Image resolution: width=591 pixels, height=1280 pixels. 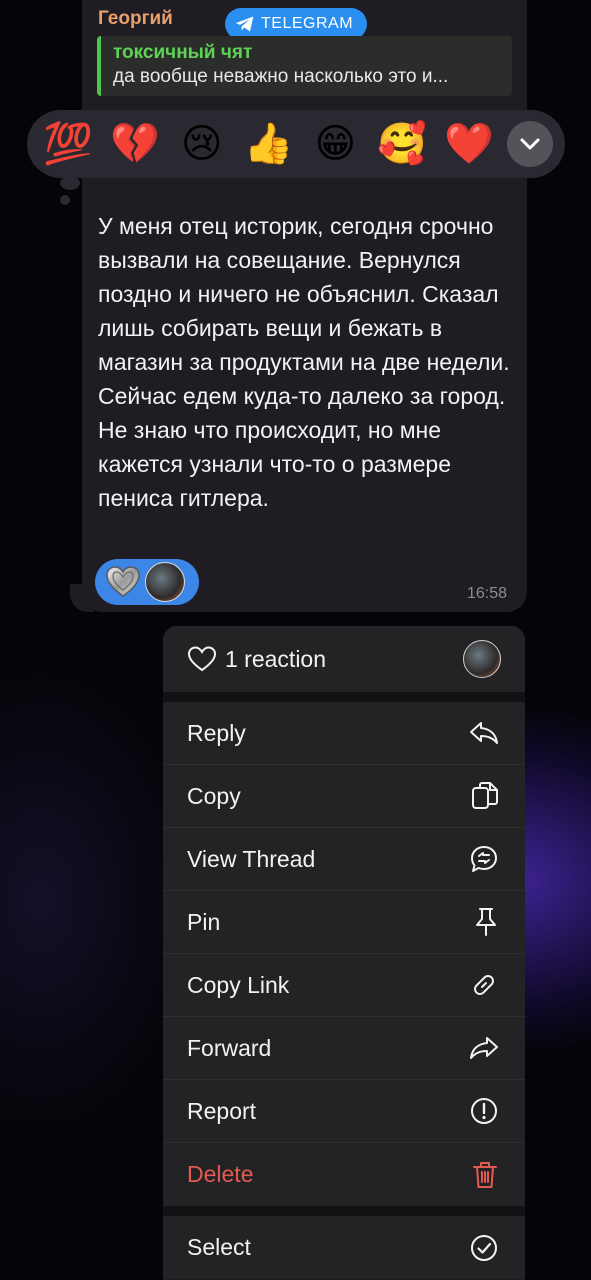 What do you see at coordinates (344, 922) in the screenshot?
I see `menu-item-pin: Pin` at bounding box center [344, 922].